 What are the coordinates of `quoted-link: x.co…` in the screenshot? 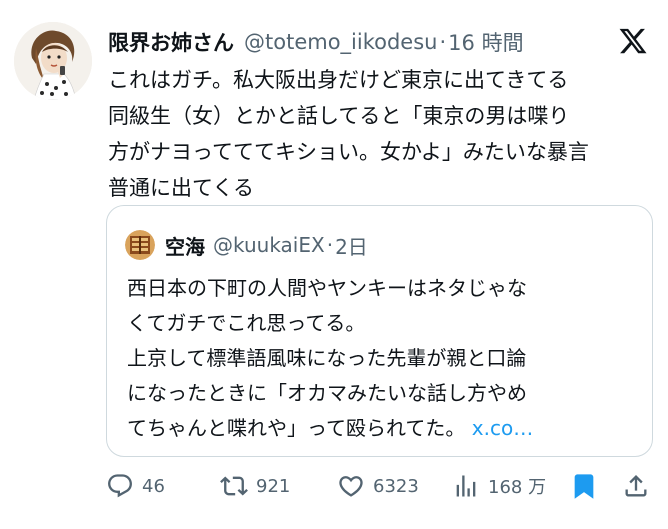 It's located at (502, 428).